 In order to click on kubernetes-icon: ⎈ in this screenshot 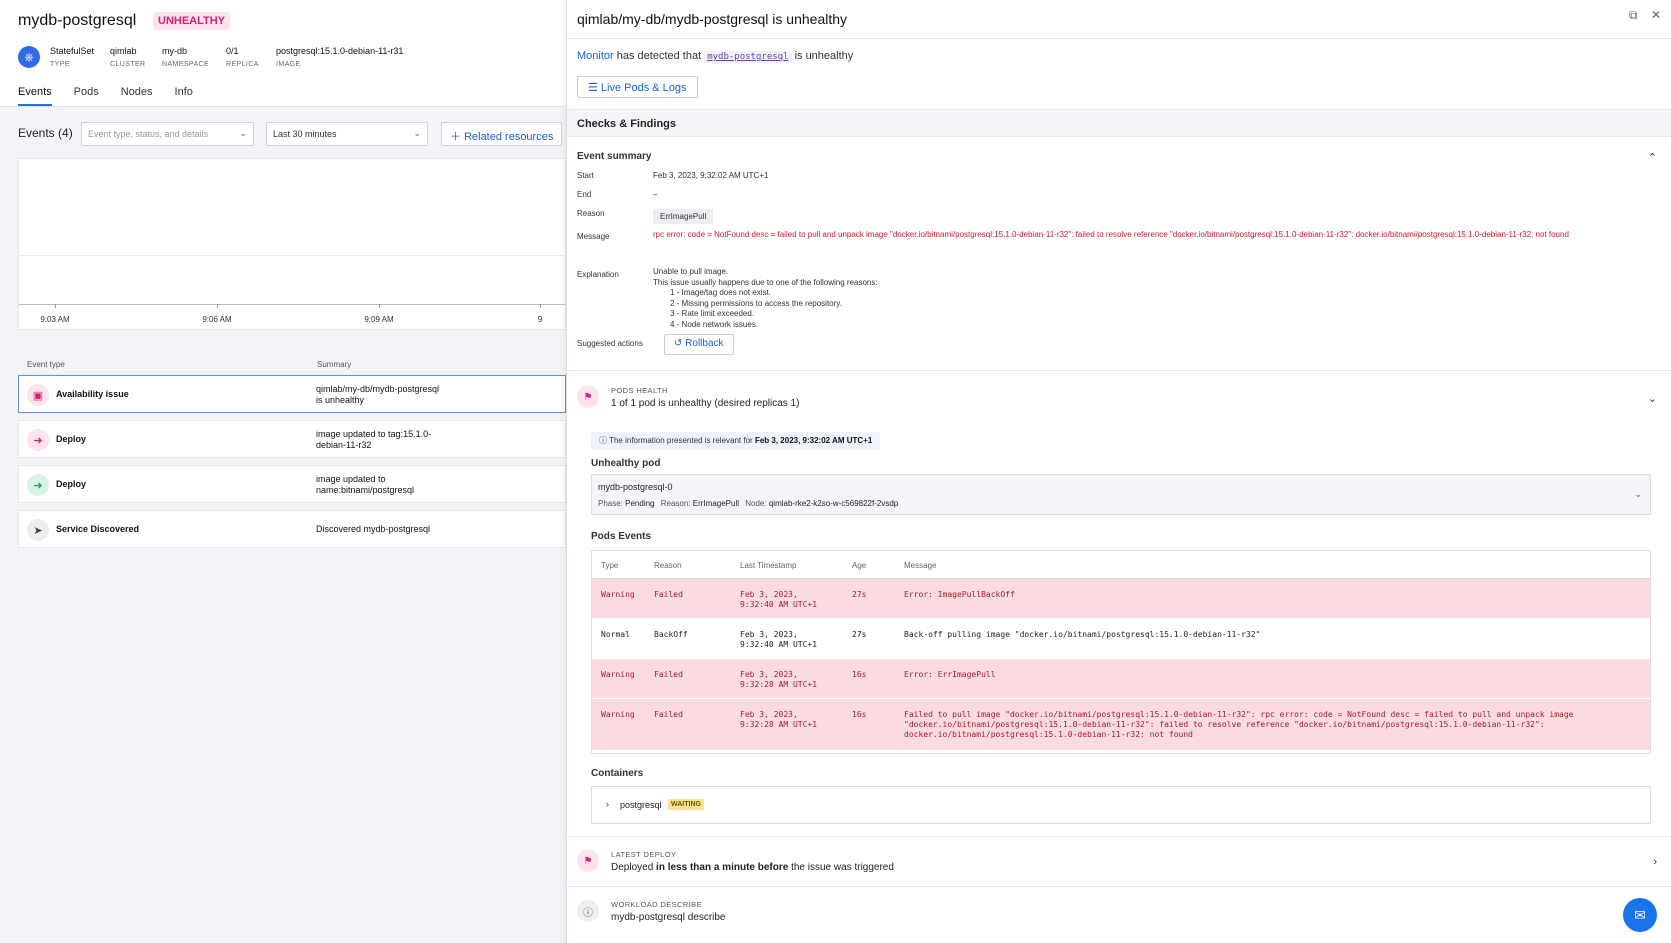, I will do `click(29, 57)`.